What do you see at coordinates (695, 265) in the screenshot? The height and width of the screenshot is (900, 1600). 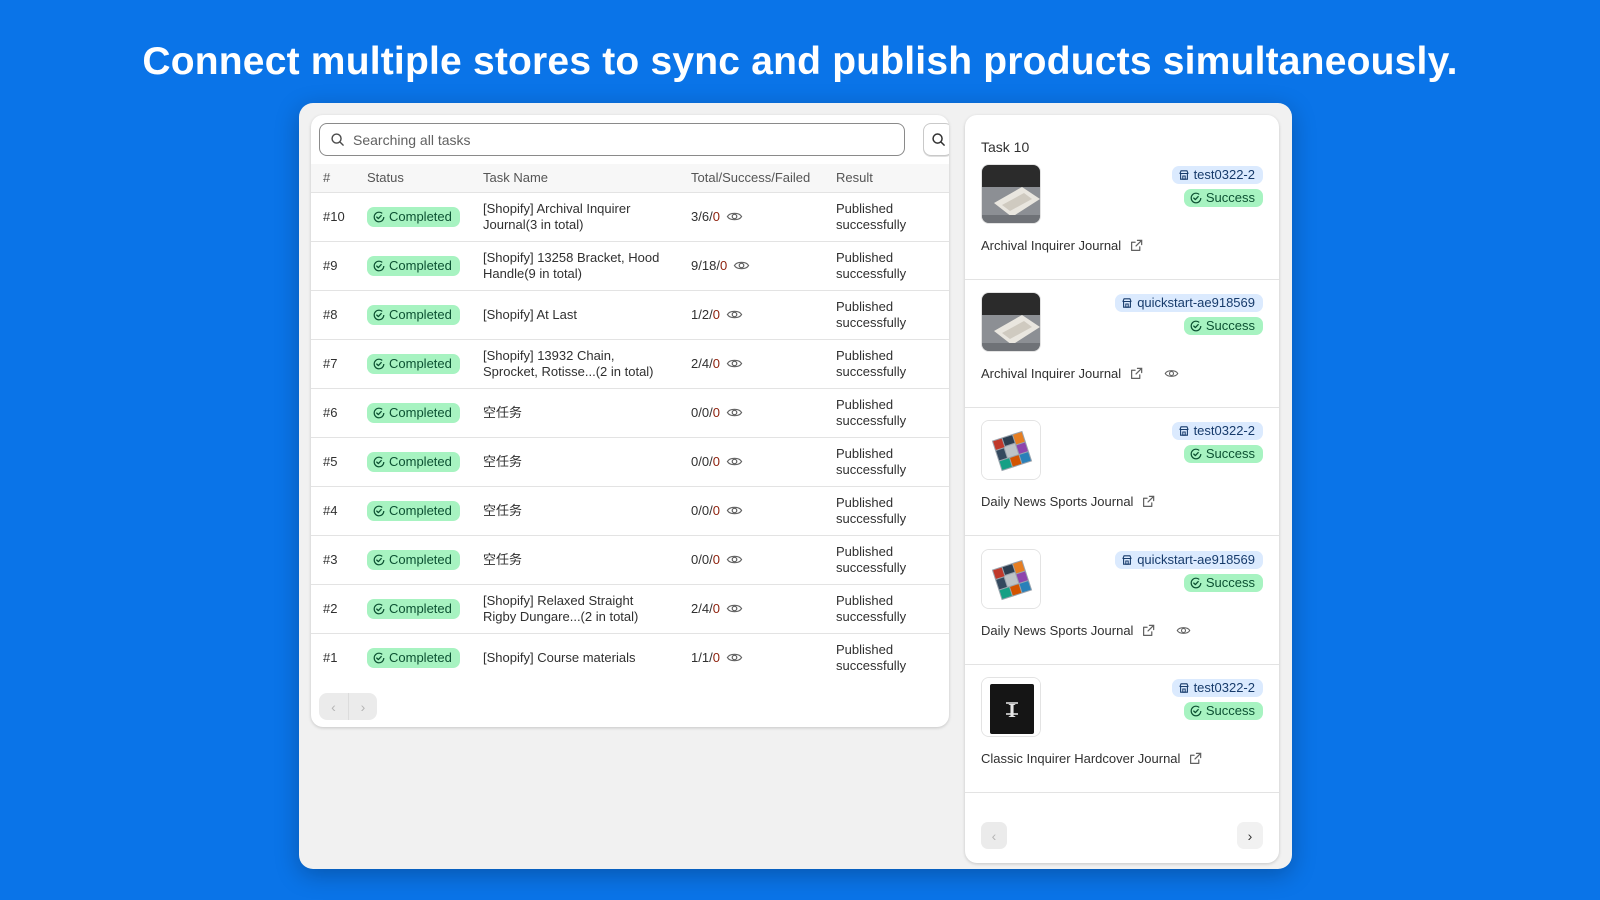 I see `total-count: 9` at bounding box center [695, 265].